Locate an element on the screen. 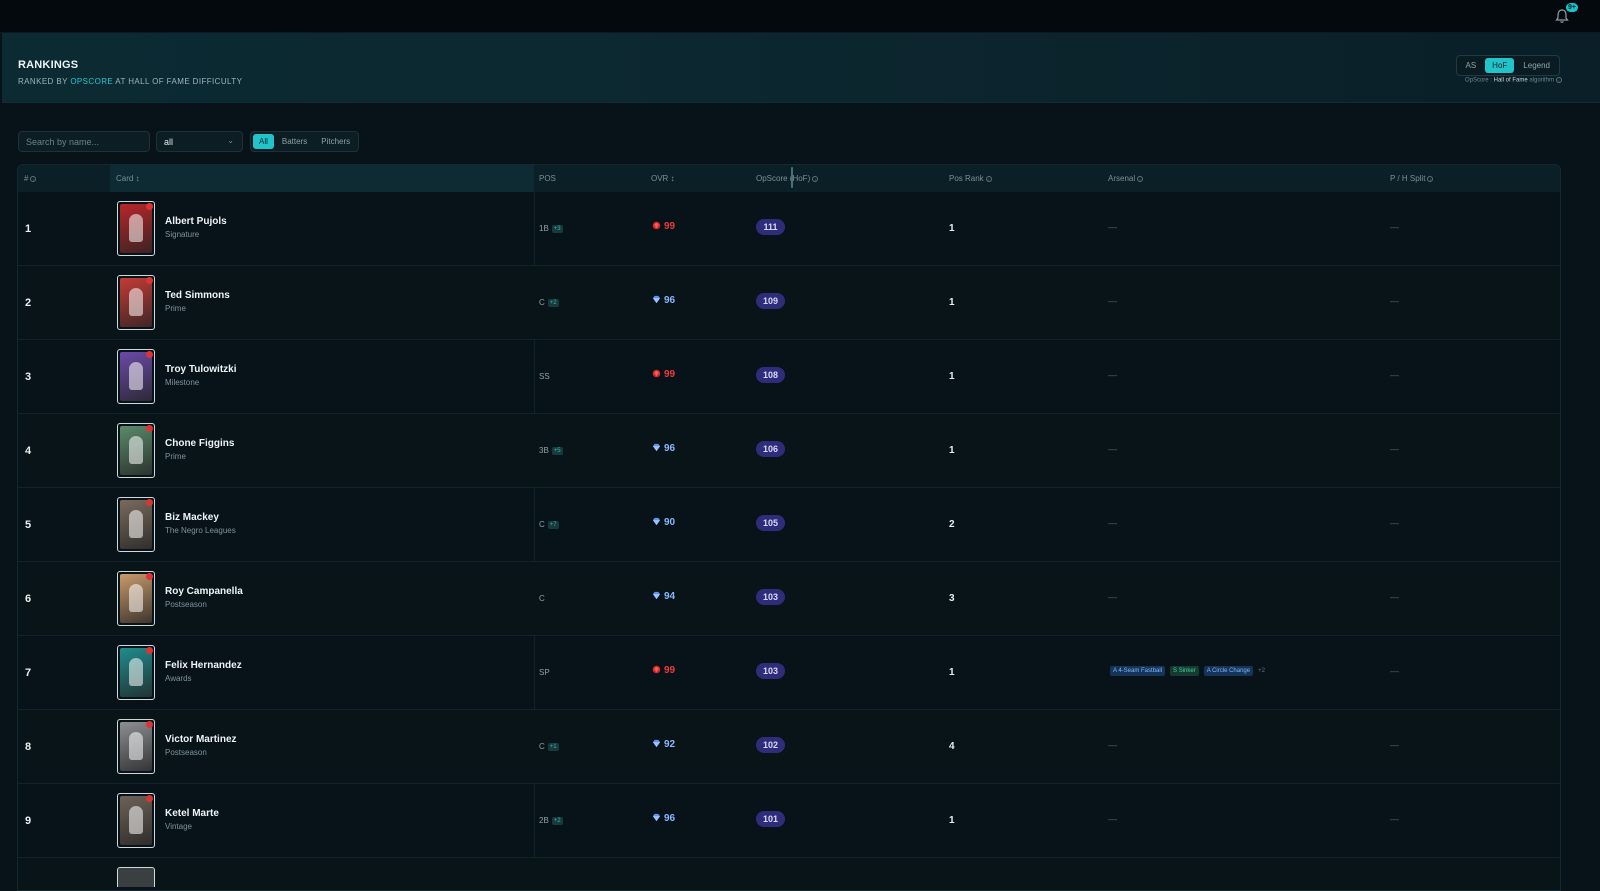 The width and height of the screenshot is (1600, 891). col-pos-label: POS is located at coordinates (547, 178).